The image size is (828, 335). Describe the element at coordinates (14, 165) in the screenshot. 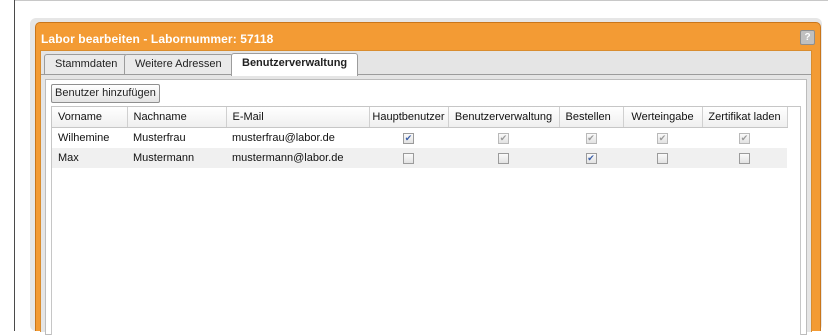

I see `background-border-left` at that location.